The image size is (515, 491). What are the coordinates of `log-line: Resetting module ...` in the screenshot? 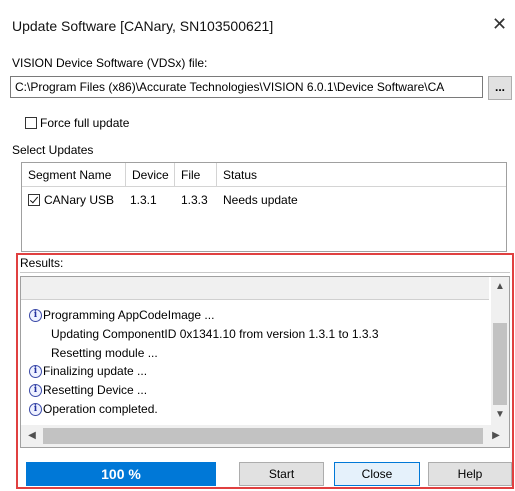 It's located at (104, 353).